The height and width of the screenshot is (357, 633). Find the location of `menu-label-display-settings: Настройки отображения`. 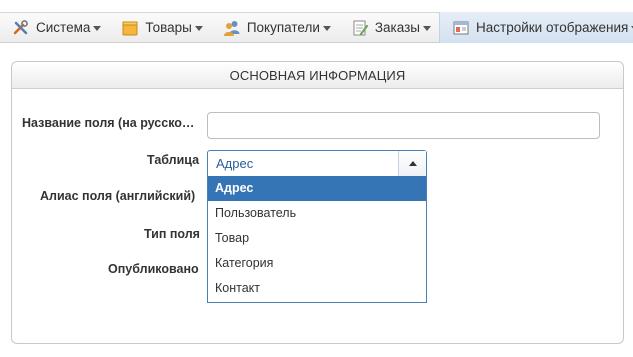

menu-label-display-settings: Настройки отображения is located at coordinates (552, 27).